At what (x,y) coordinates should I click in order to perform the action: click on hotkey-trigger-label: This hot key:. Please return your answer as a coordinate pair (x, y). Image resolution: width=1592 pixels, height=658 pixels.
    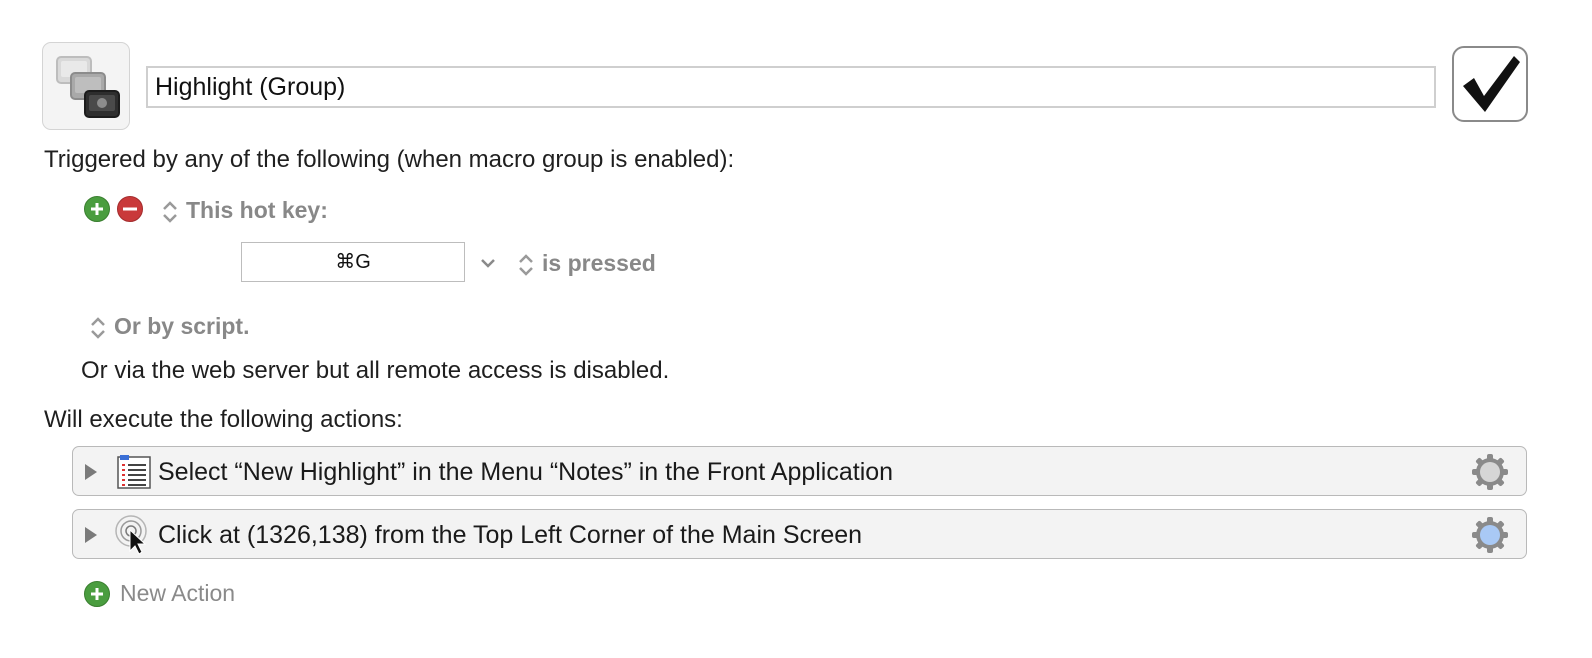
    Looking at the image, I should click on (257, 210).